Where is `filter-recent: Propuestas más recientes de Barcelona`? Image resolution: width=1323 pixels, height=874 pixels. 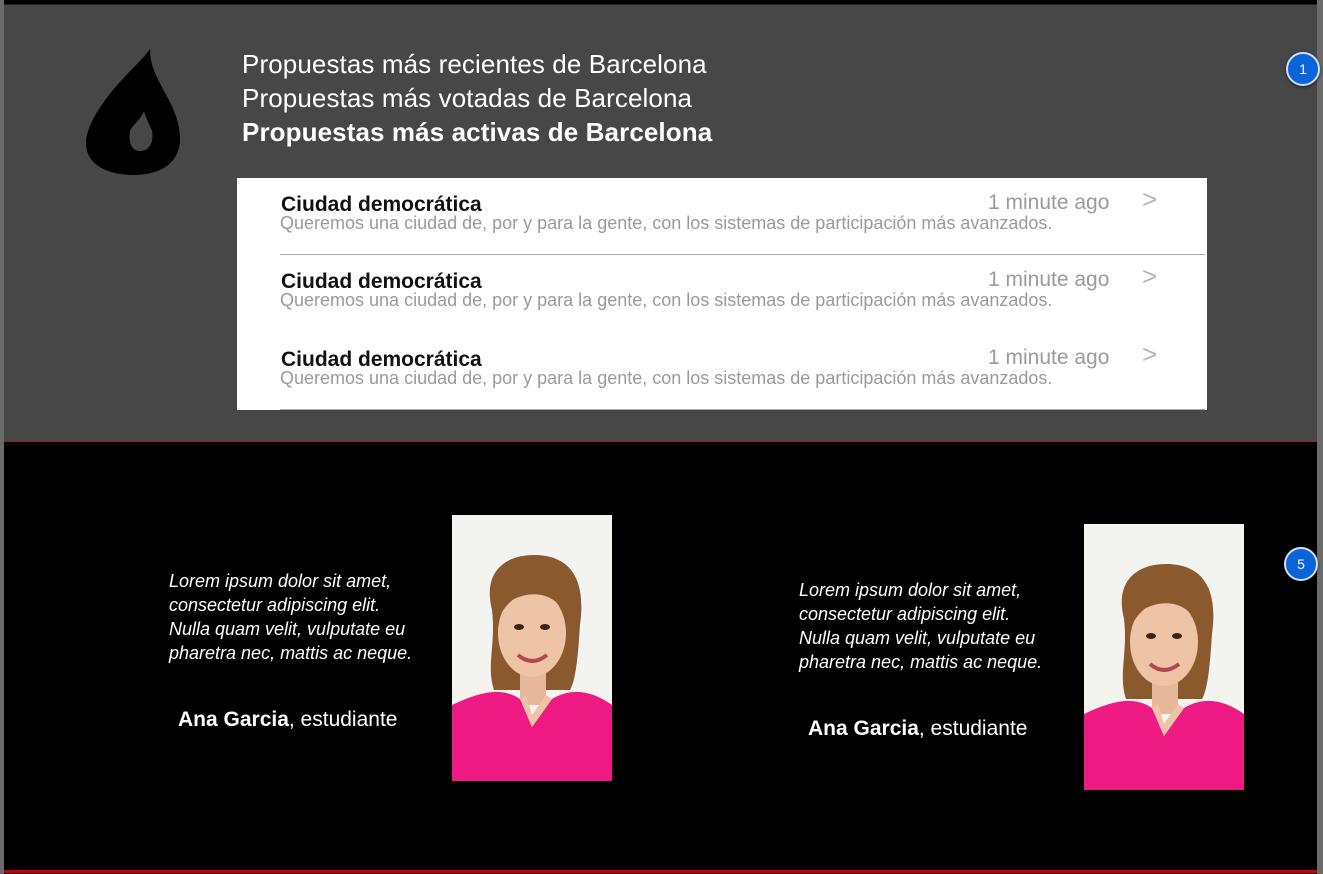
filter-recent: Propuestas más recientes de Barcelona is located at coordinates (477, 64).